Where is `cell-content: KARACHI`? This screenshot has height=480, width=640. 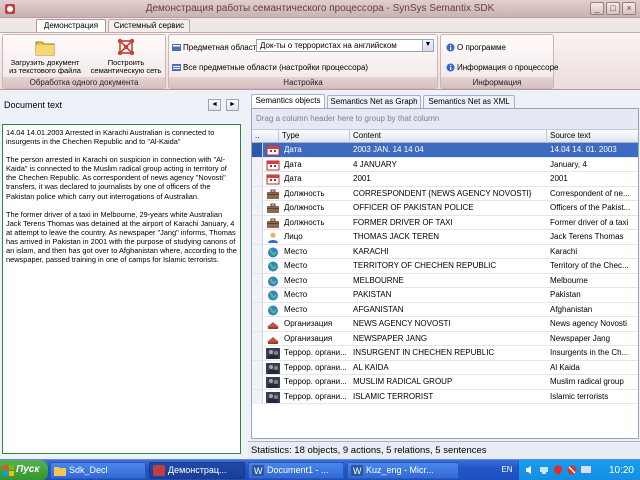
cell-content: KARACHI is located at coordinates (371, 251).